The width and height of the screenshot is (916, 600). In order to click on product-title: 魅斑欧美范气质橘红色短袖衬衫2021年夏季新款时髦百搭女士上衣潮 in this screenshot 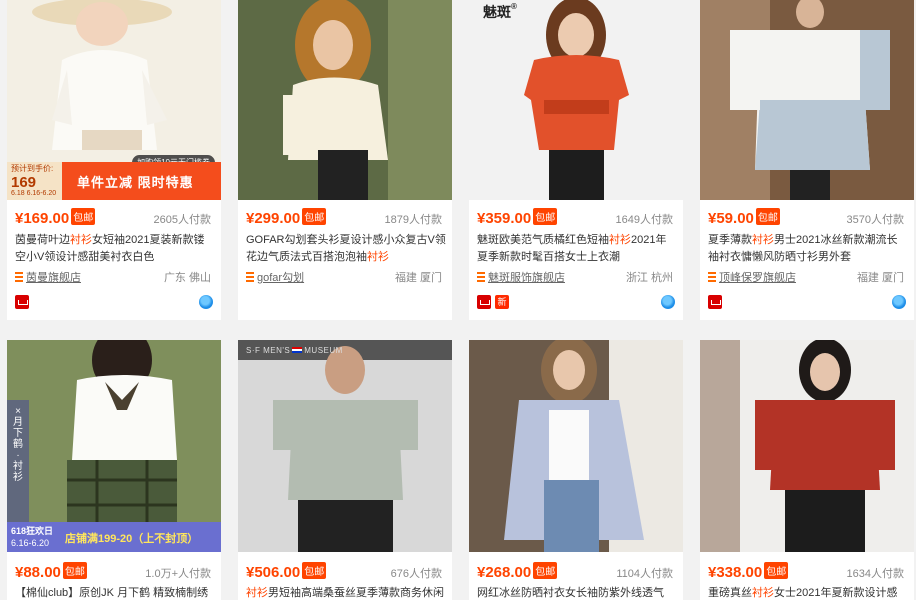, I will do `click(577, 249)`.